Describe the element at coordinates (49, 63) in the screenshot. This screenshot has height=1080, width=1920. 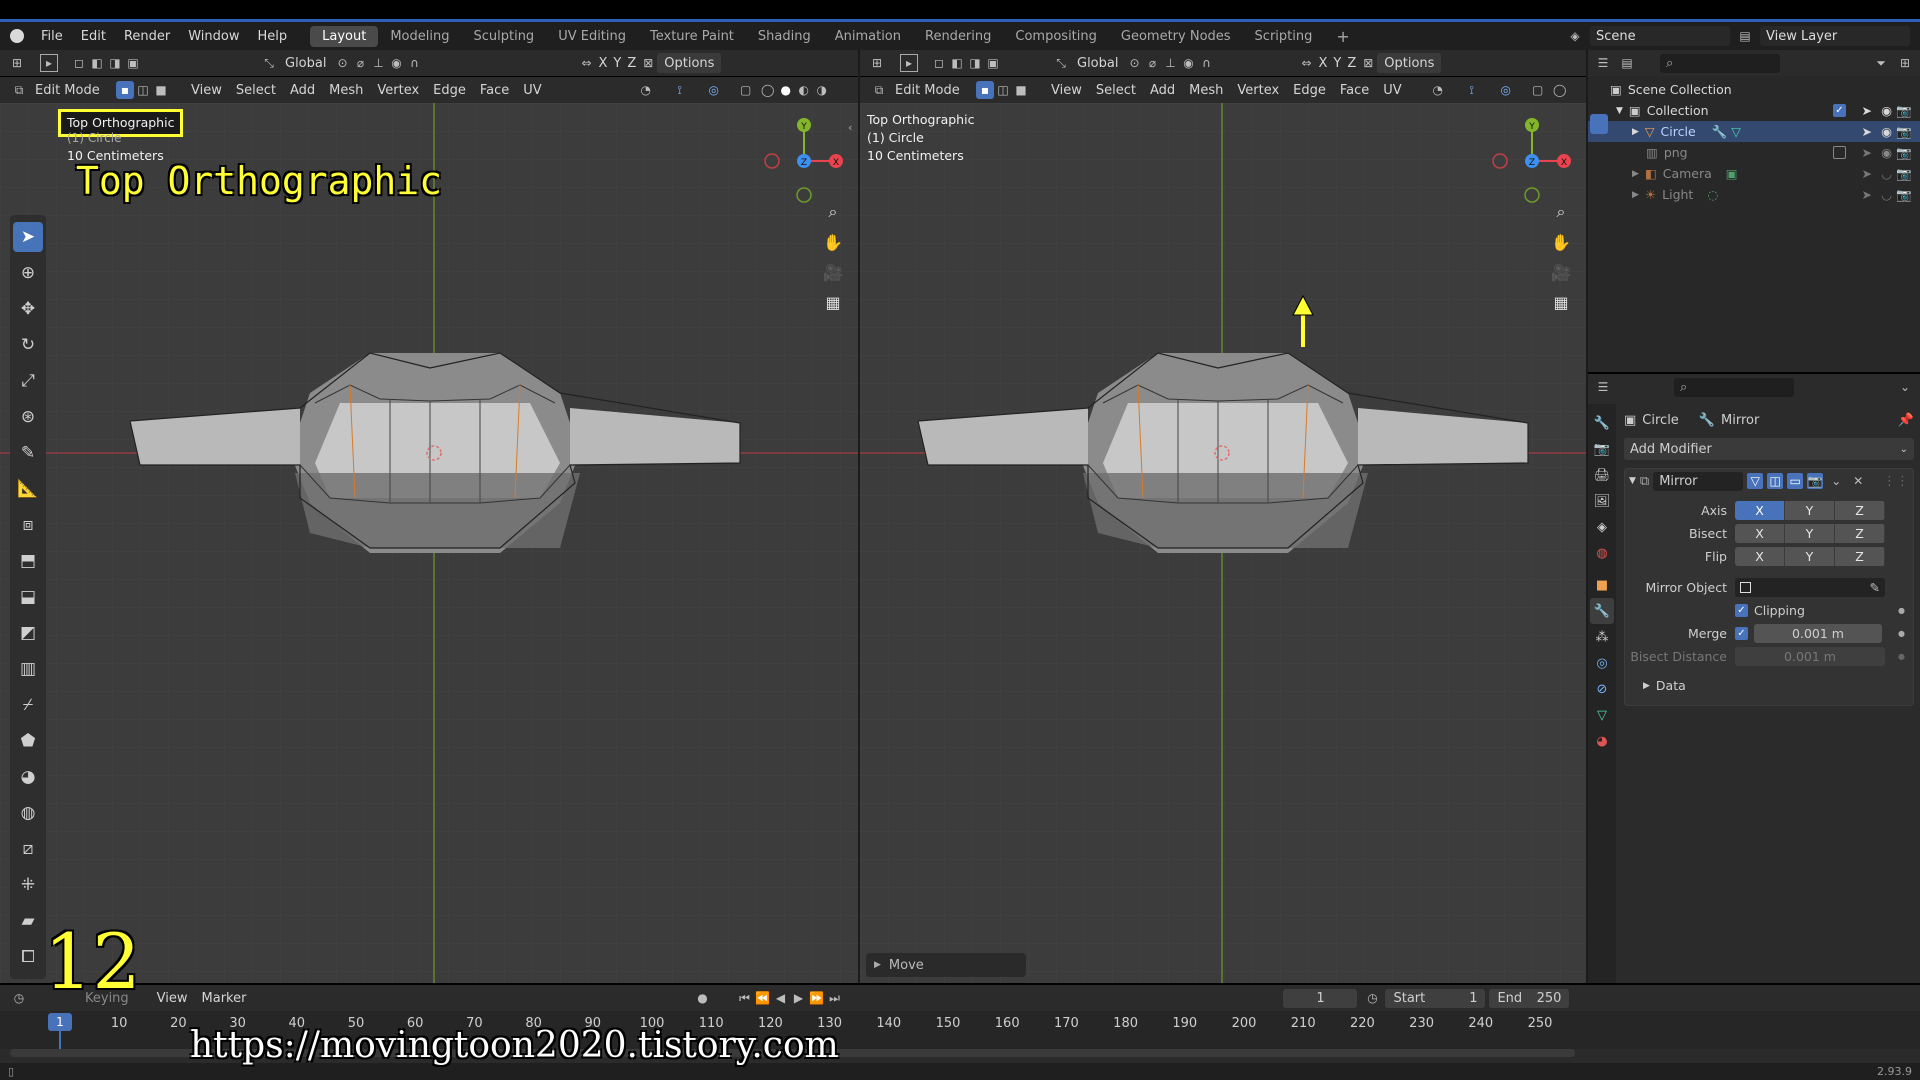
I see `select-box-icon: ▸` at that location.